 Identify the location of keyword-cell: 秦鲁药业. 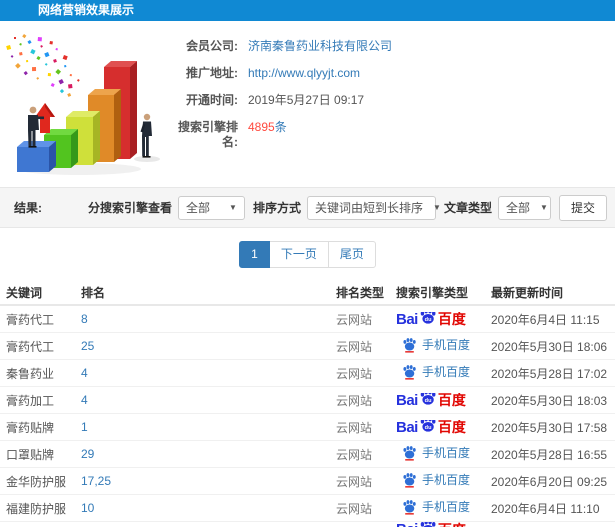
(43, 373).